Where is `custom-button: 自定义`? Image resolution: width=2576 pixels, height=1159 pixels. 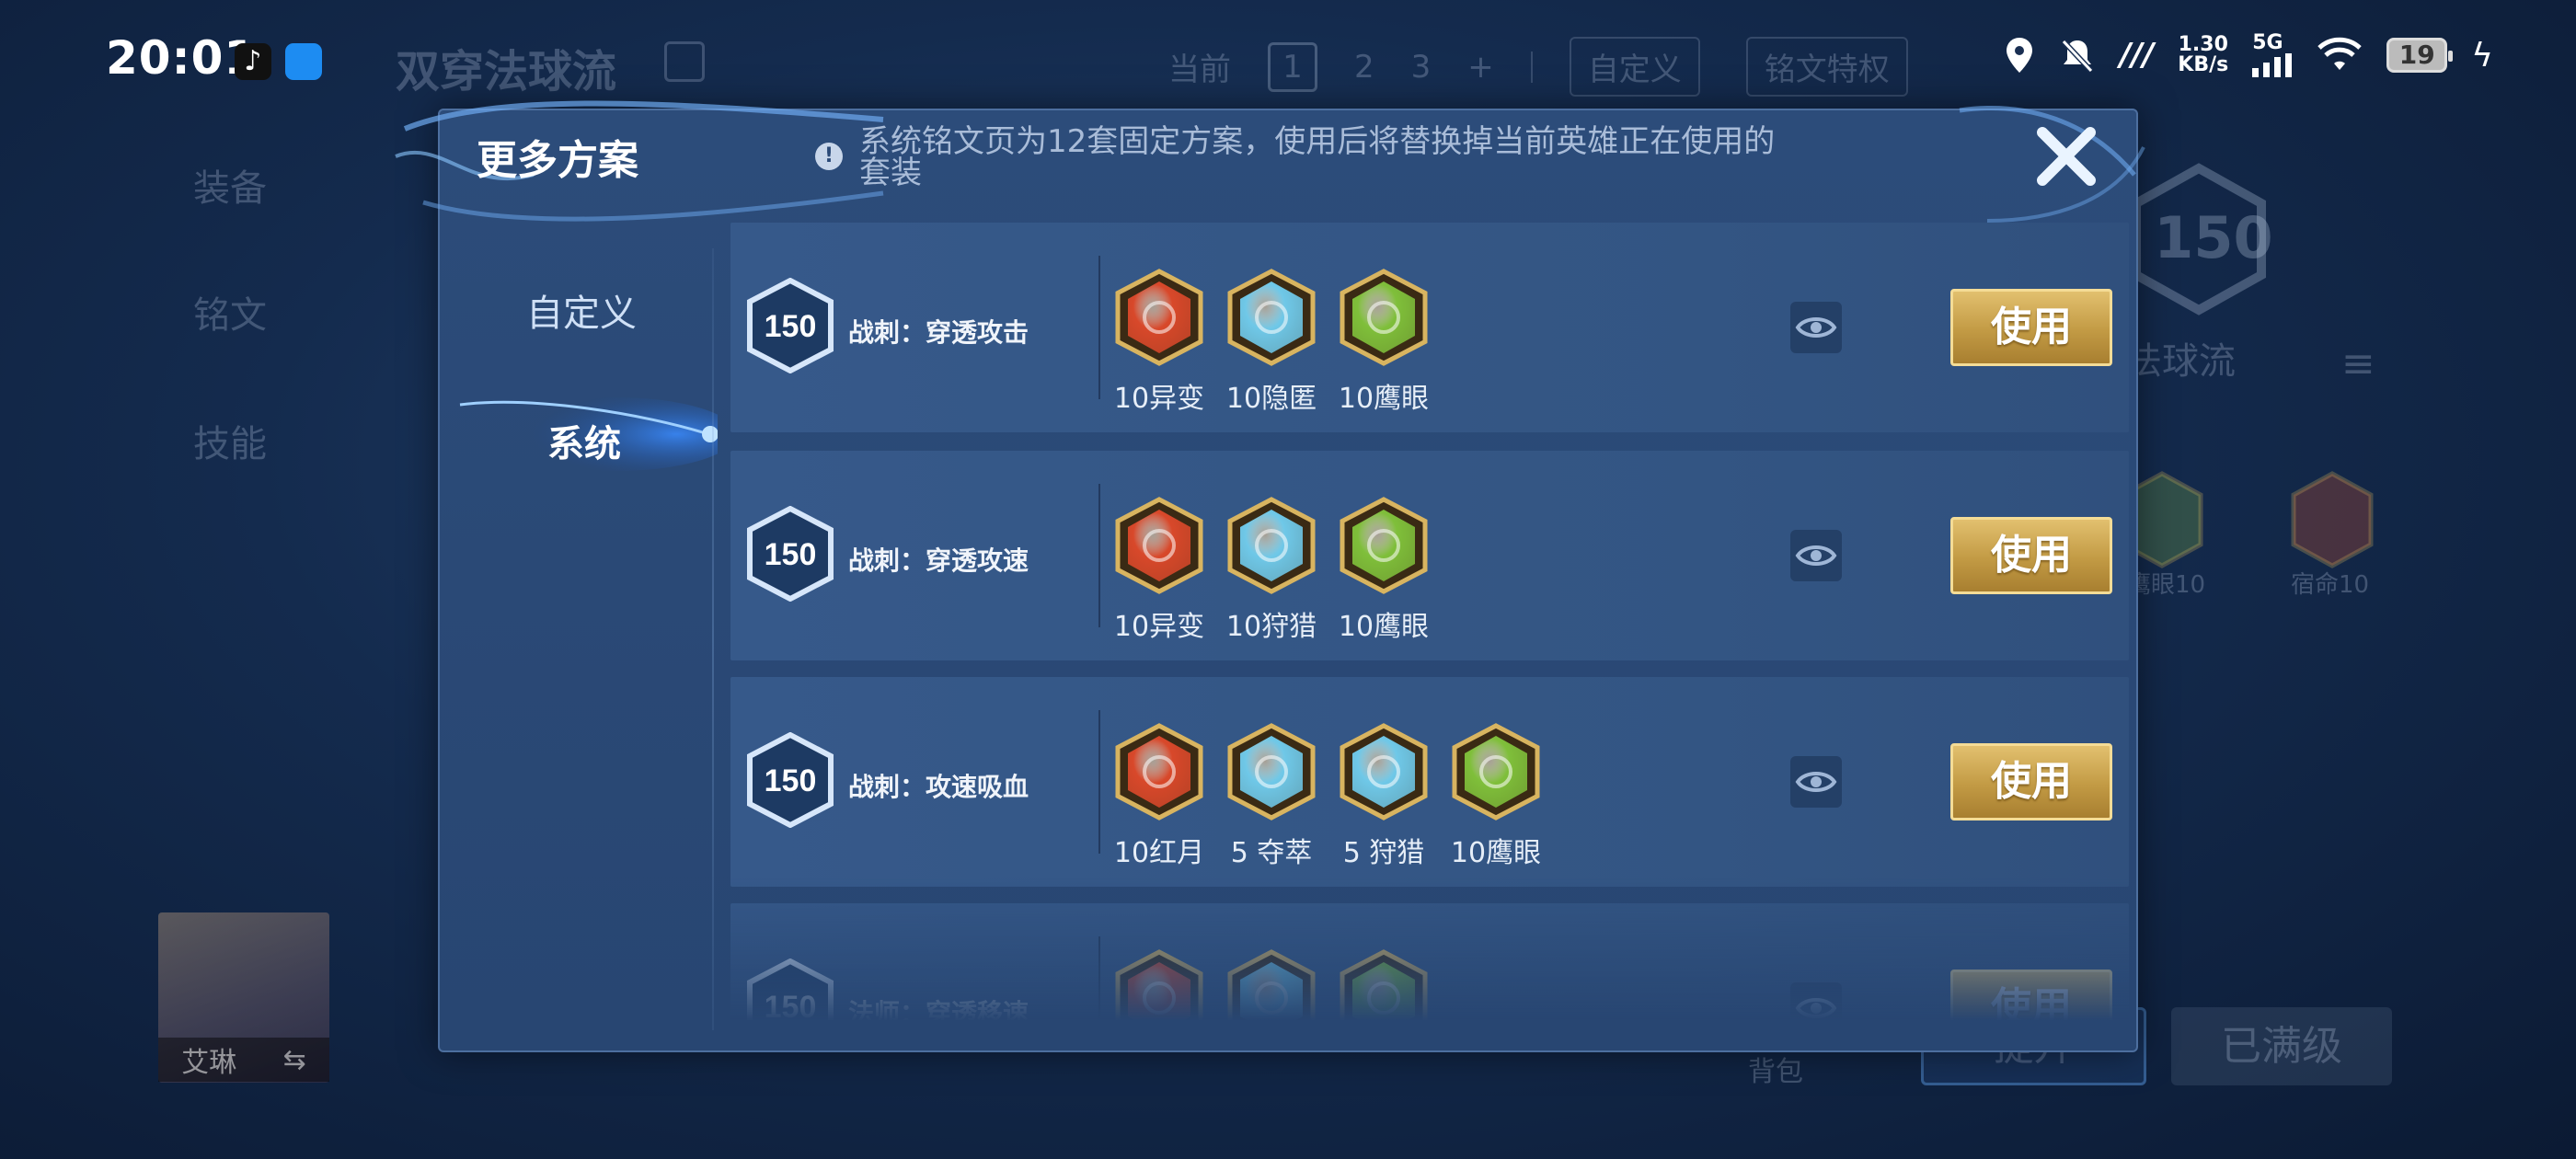 custom-button: 自定义 is located at coordinates (1634, 67).